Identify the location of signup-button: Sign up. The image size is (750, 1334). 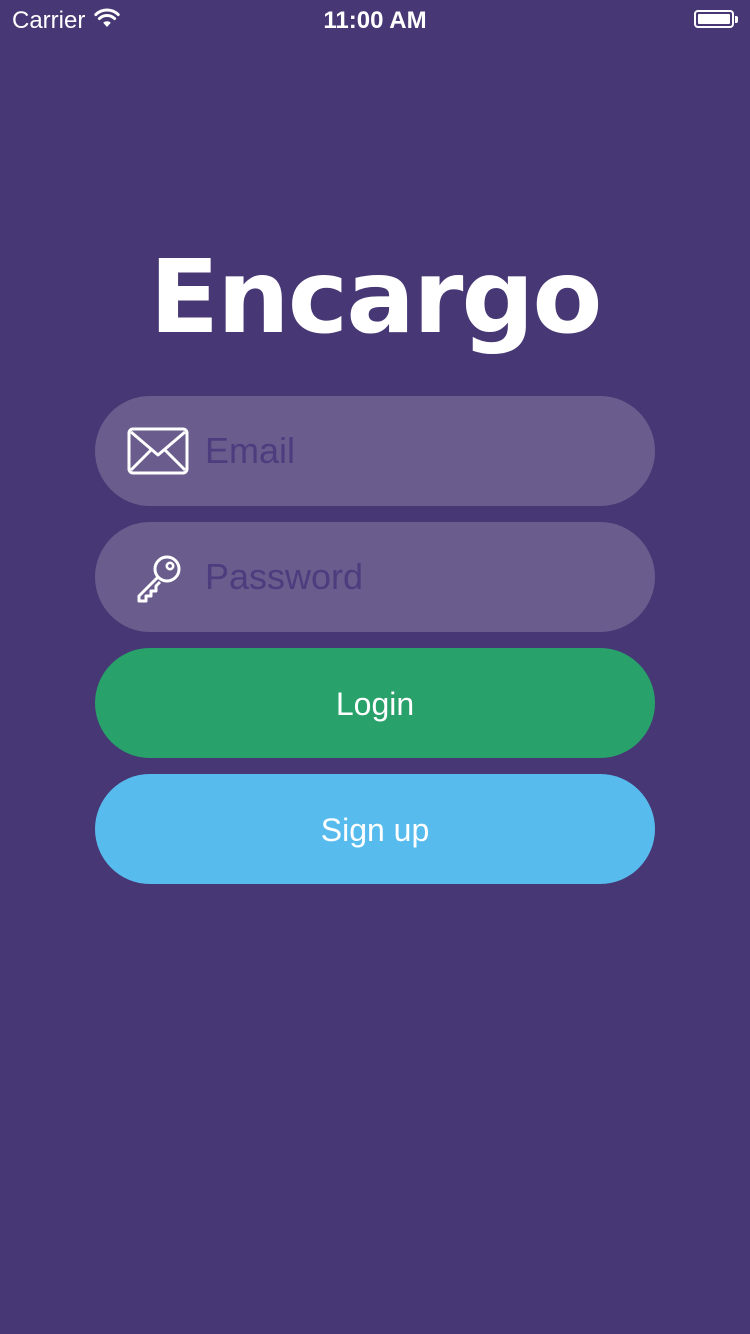
(375, 829).